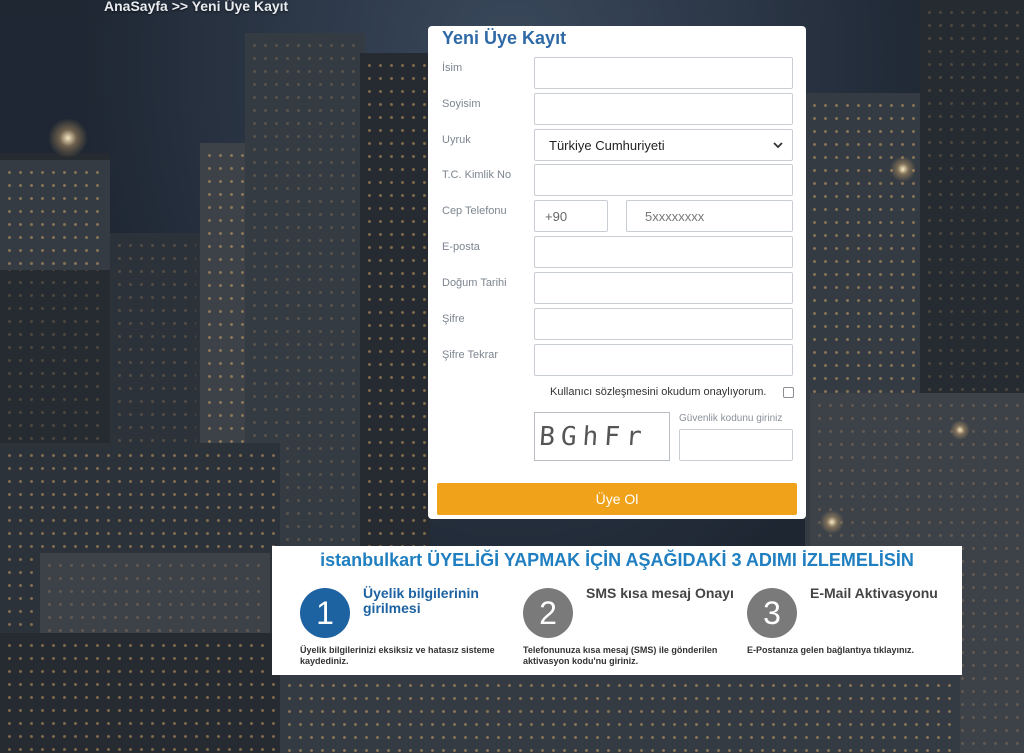 This screenshot has height=753, width=1024. Describe the element at coordinates (136, 7) in the screenshot. I see `breadcrumb-home-link: AnaSayfa` at that location.